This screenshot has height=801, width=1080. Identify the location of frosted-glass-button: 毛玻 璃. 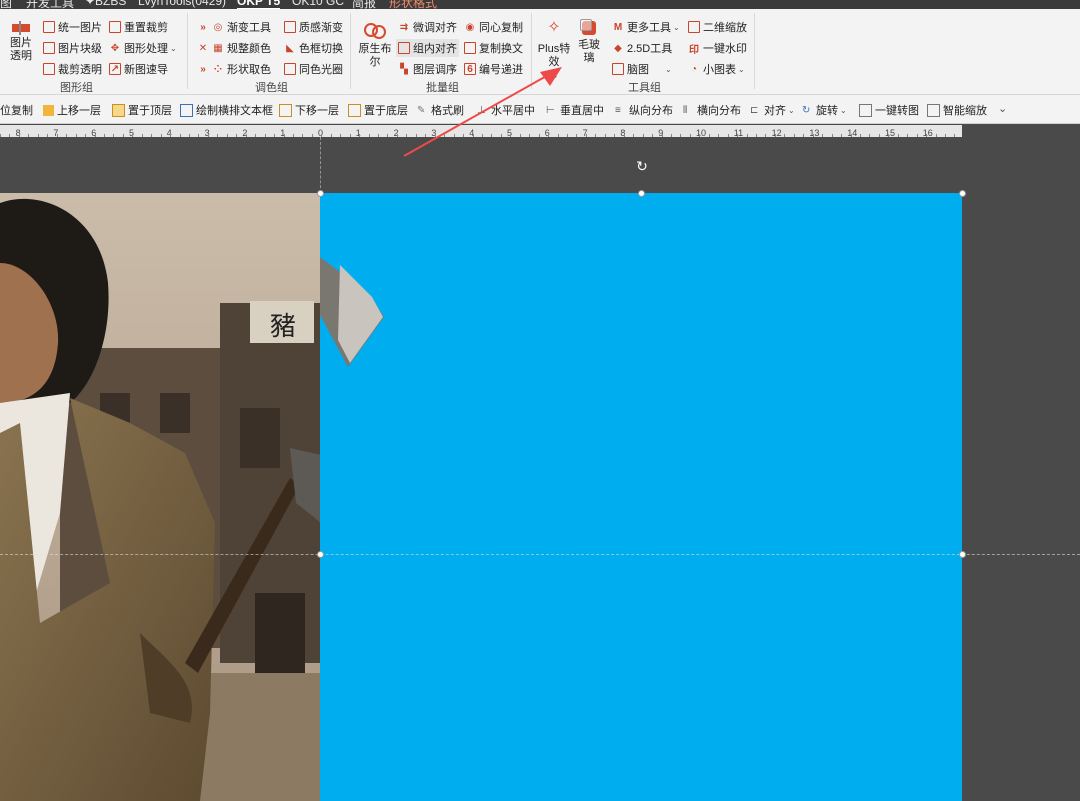
(589, 42).